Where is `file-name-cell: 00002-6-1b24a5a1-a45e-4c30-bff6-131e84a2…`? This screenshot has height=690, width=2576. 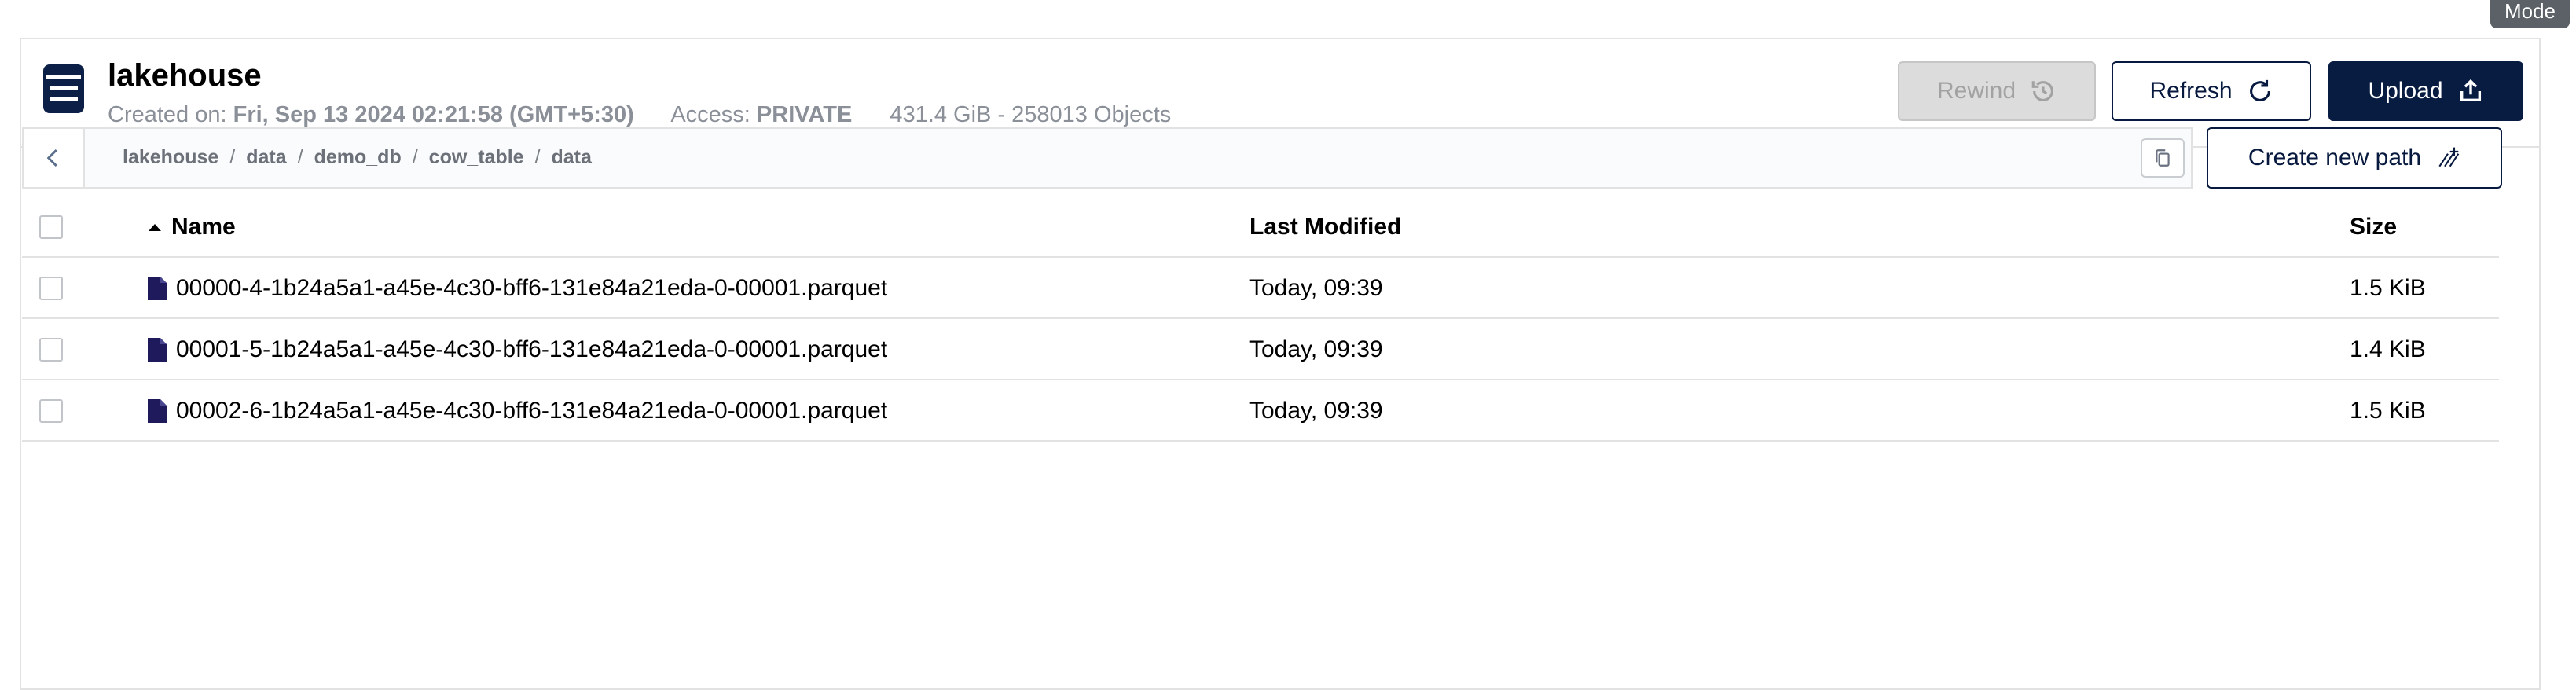 file-name-cell: 00002-6-1b24a5a1-a45e-4c30-bff6-131e84a2… is located at coordinates (516, 411).